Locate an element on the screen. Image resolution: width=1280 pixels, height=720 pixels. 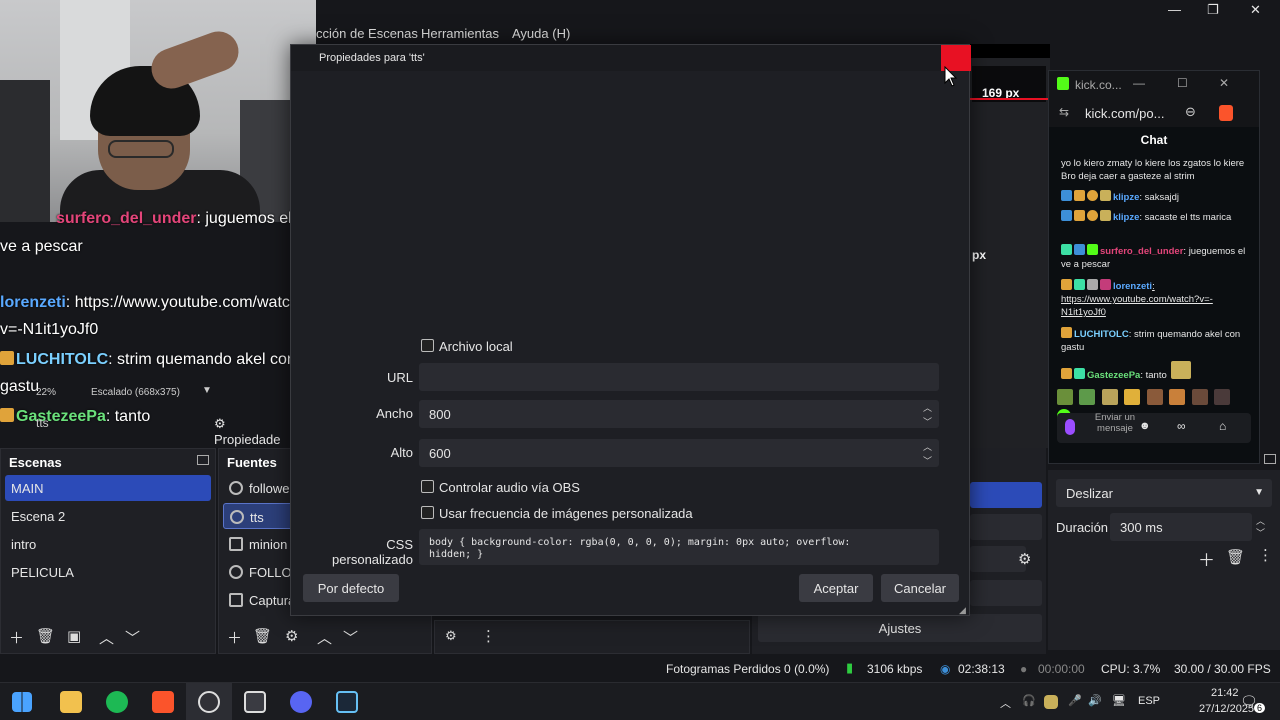
remove-transition-button: 🗑 is located at coordinates (1235, 557).